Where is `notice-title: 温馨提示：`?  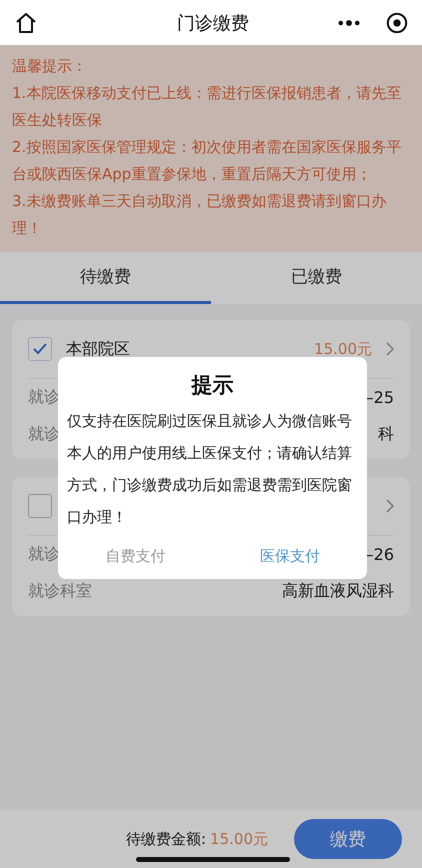
notice-title: 温馨提示： is located at coordinates (50, 66).